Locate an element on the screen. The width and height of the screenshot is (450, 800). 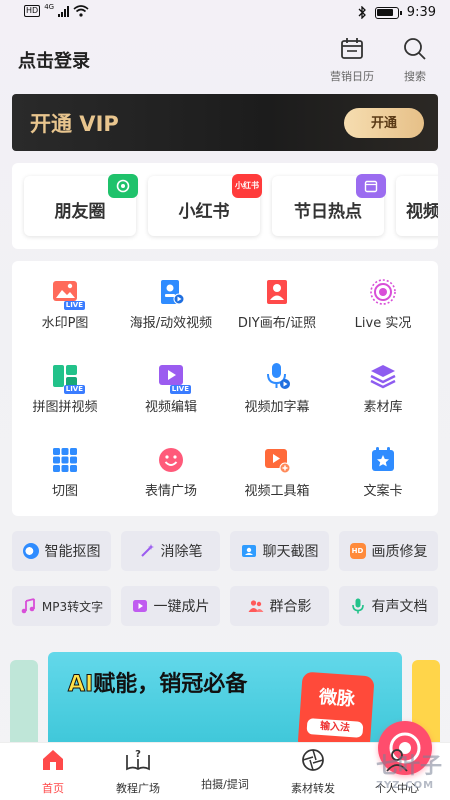
tool-video-edit: LIVE 视频编辑 is located at coordinates (171, 388).